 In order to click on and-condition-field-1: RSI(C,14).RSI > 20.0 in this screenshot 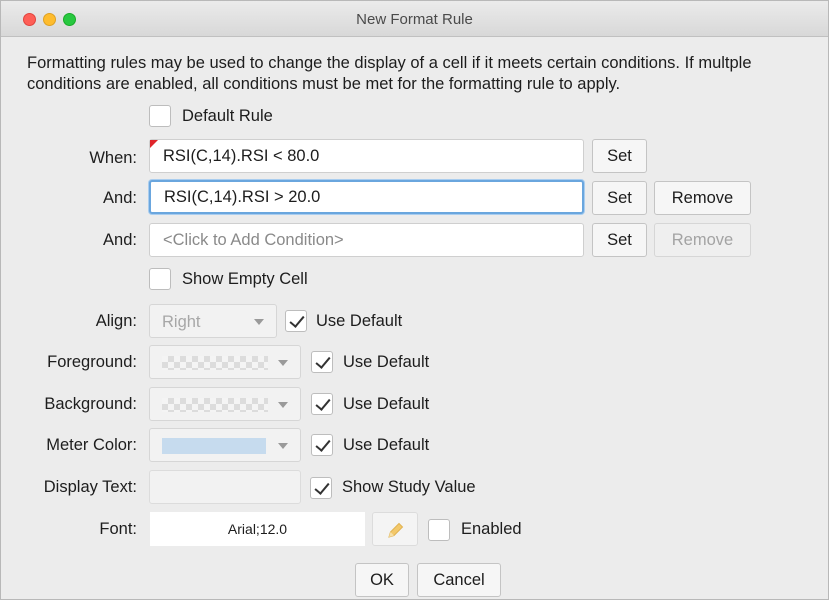, I will do `click(366, 197)`.